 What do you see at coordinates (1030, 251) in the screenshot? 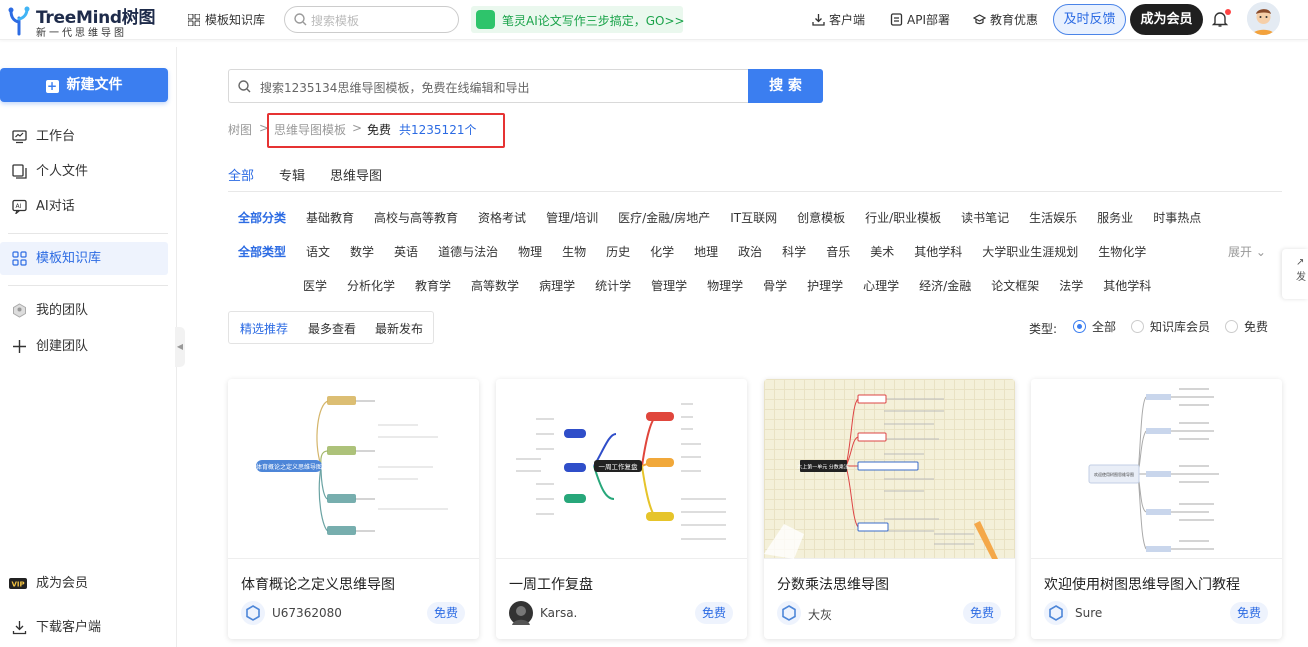
I see `filter-type-item: 大学职业生涯规划` at bounding box center [1030, 251].